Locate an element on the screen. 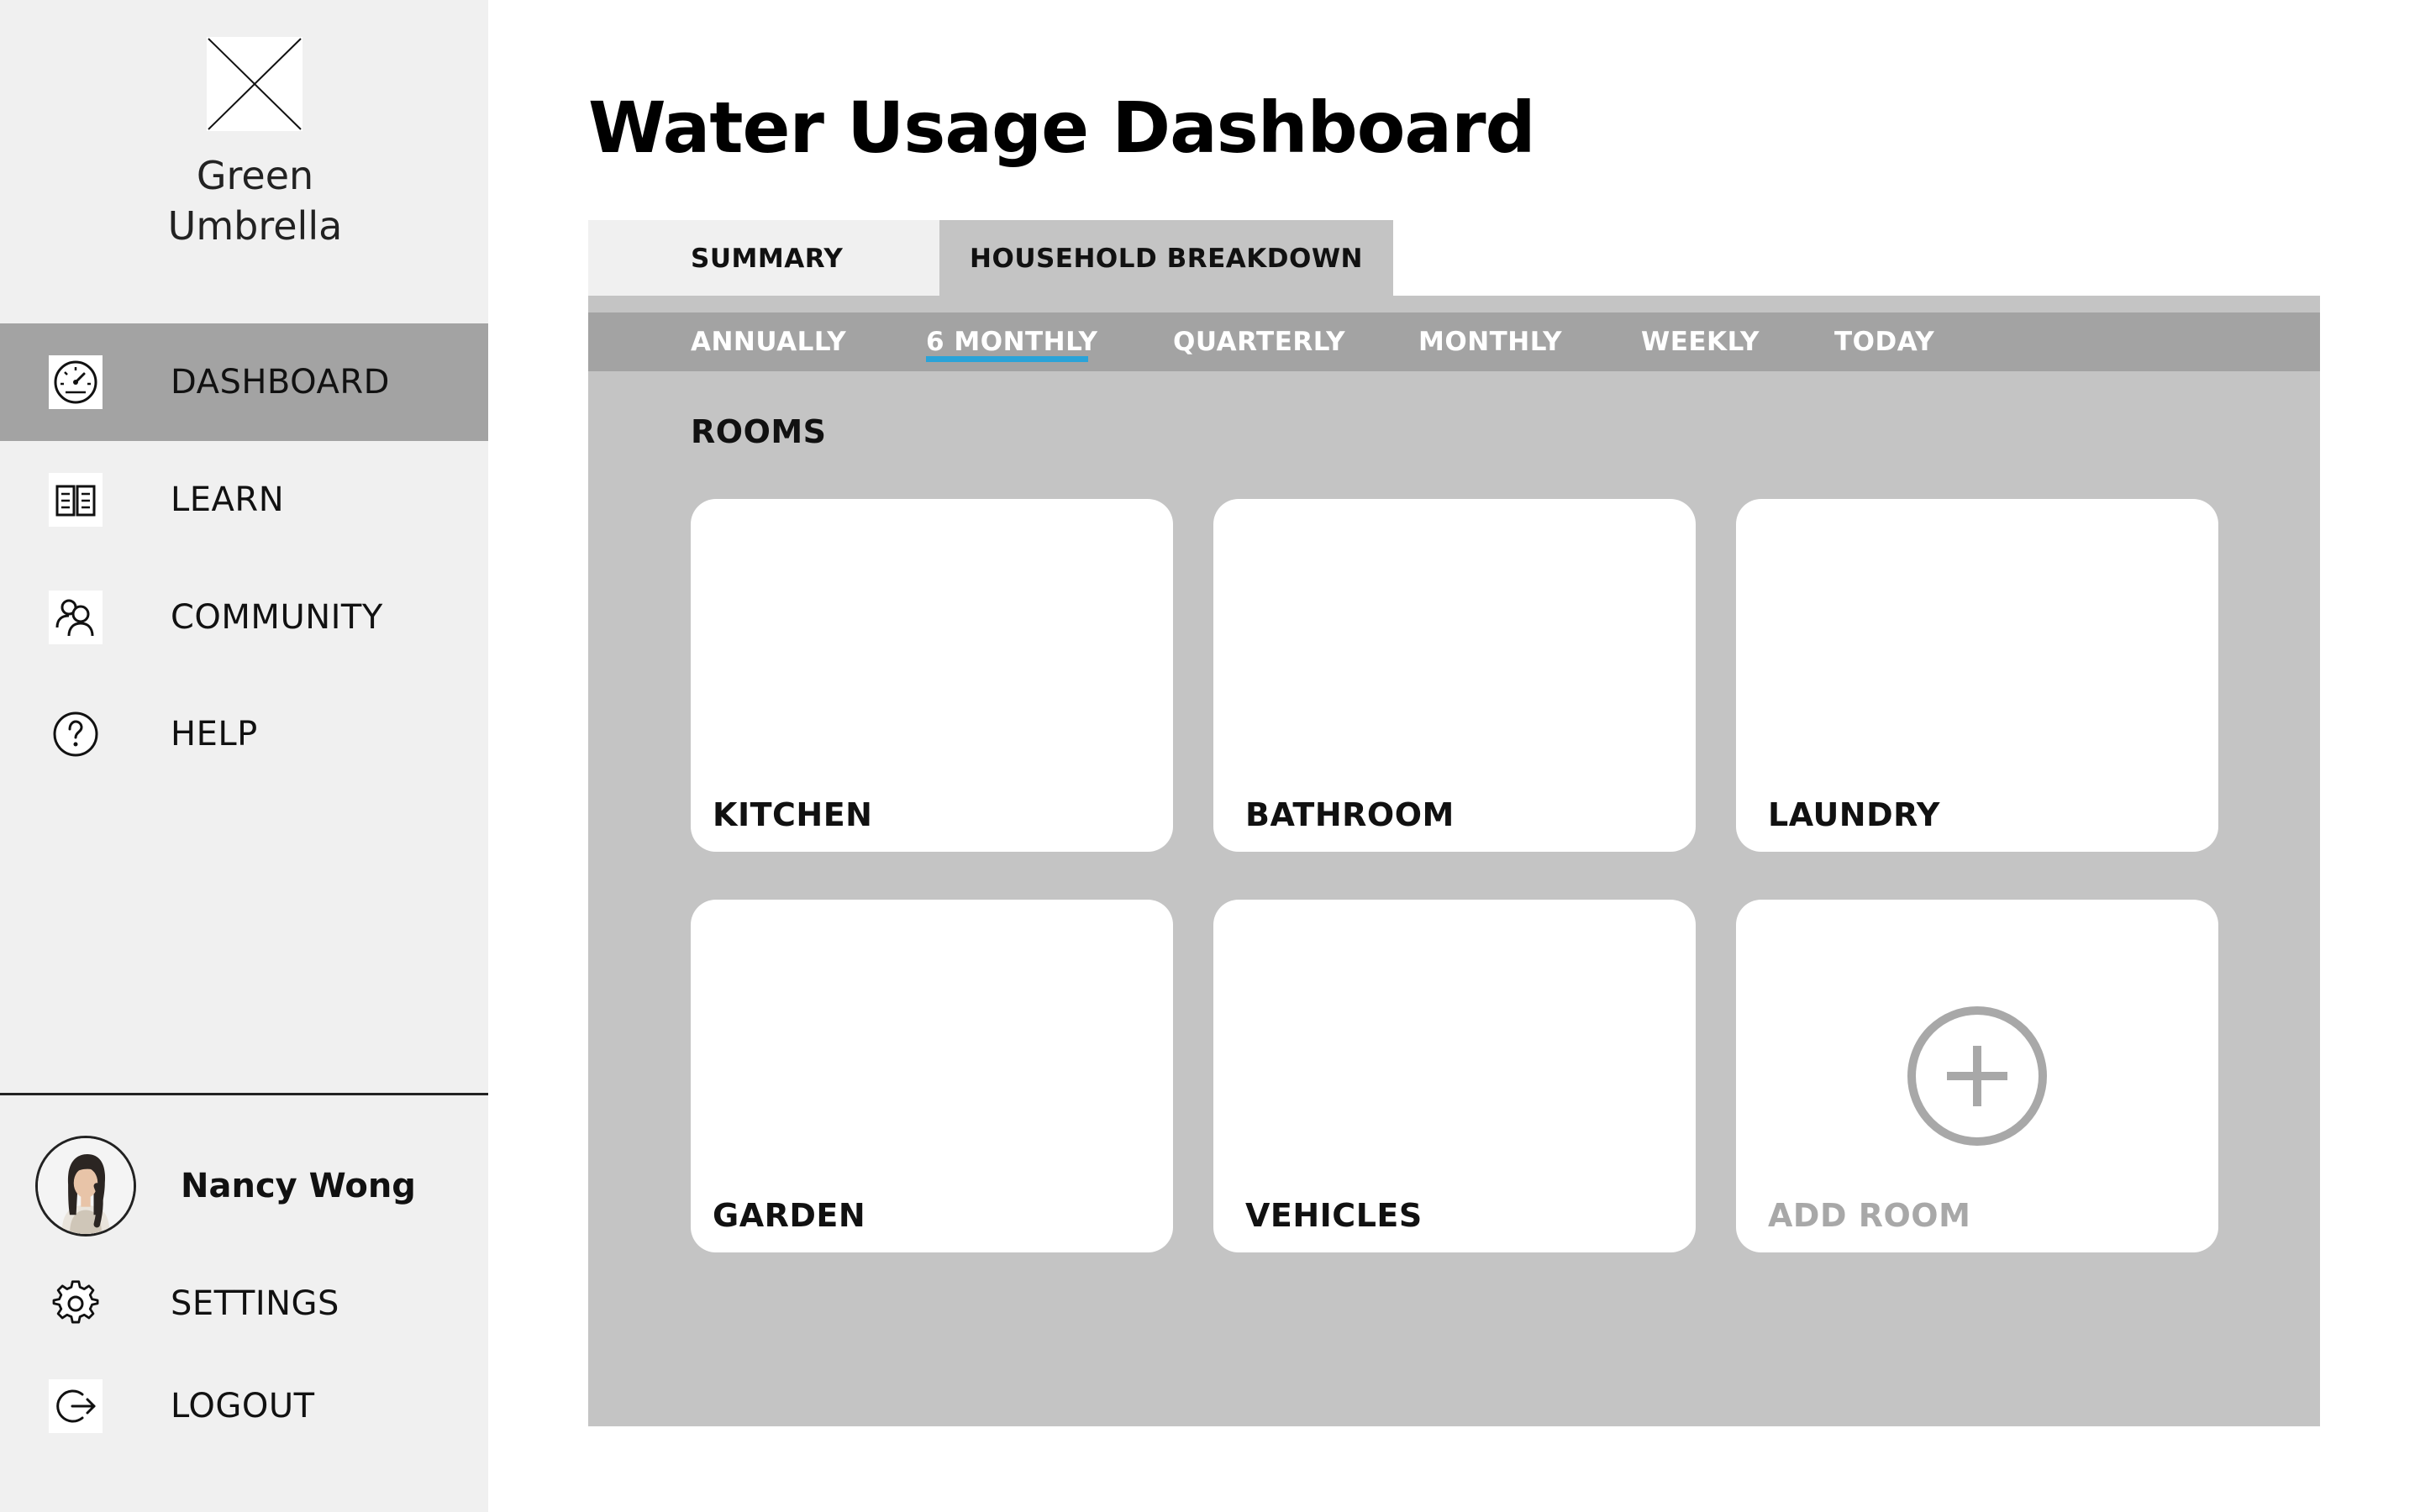  add-room-label: ADD ROOM is located at coordinates (1869, 1215).